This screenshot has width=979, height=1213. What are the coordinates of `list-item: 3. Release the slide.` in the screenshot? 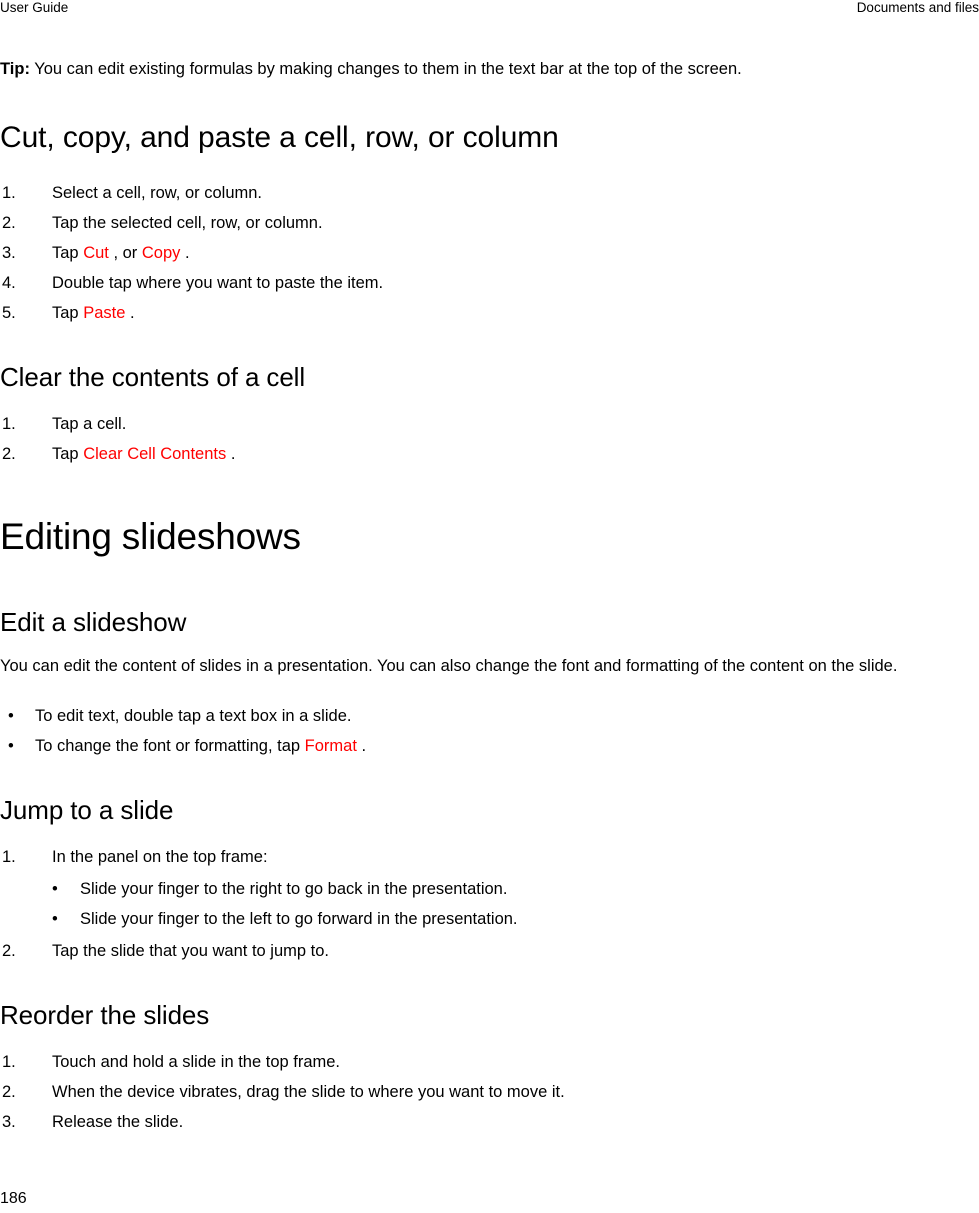 It's located at (469, 1122).